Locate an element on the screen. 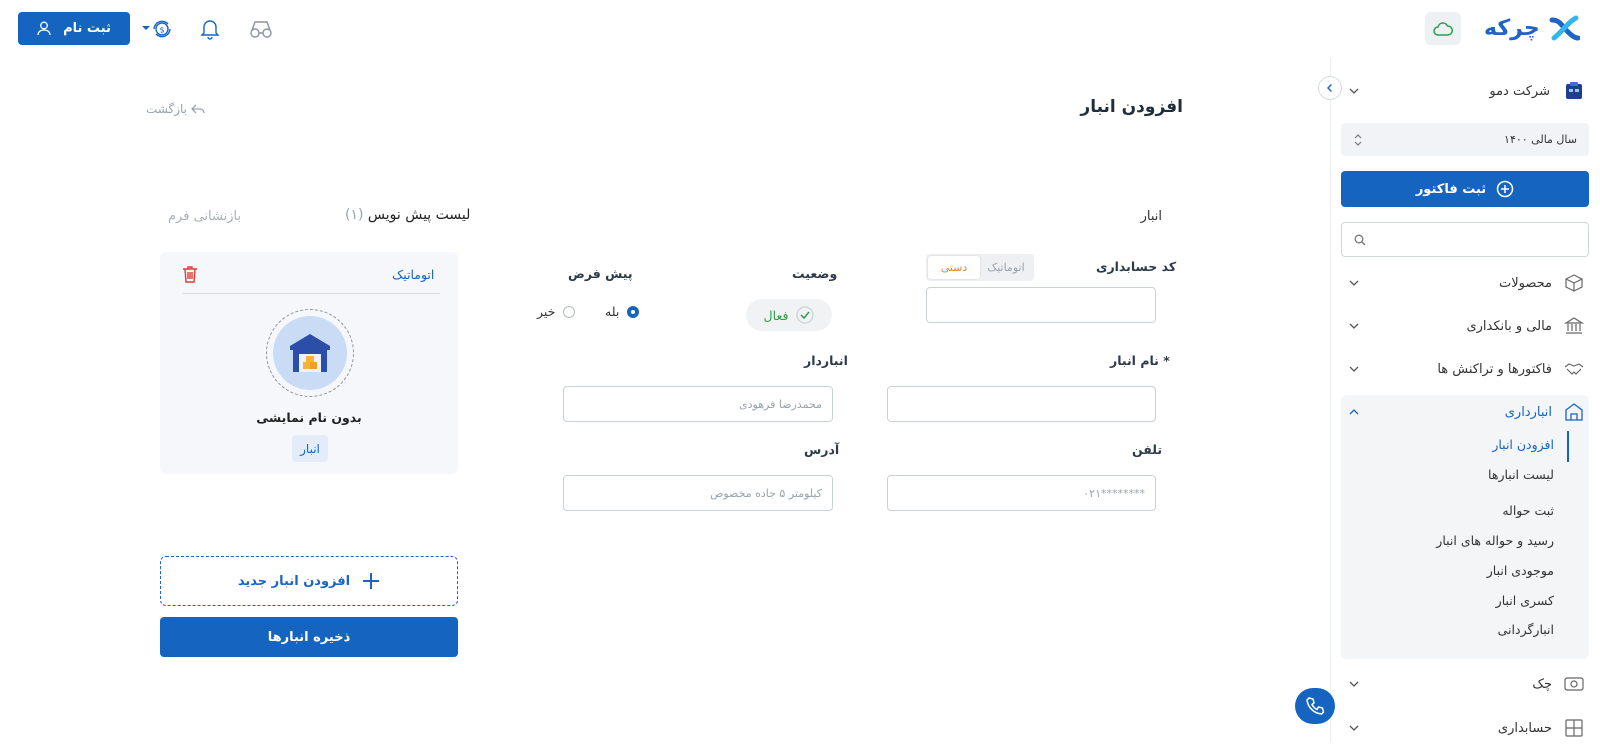 The image size is (1600, 745). keeper-input: محمدرضا فرهودی is located at coordinates (698, 404).